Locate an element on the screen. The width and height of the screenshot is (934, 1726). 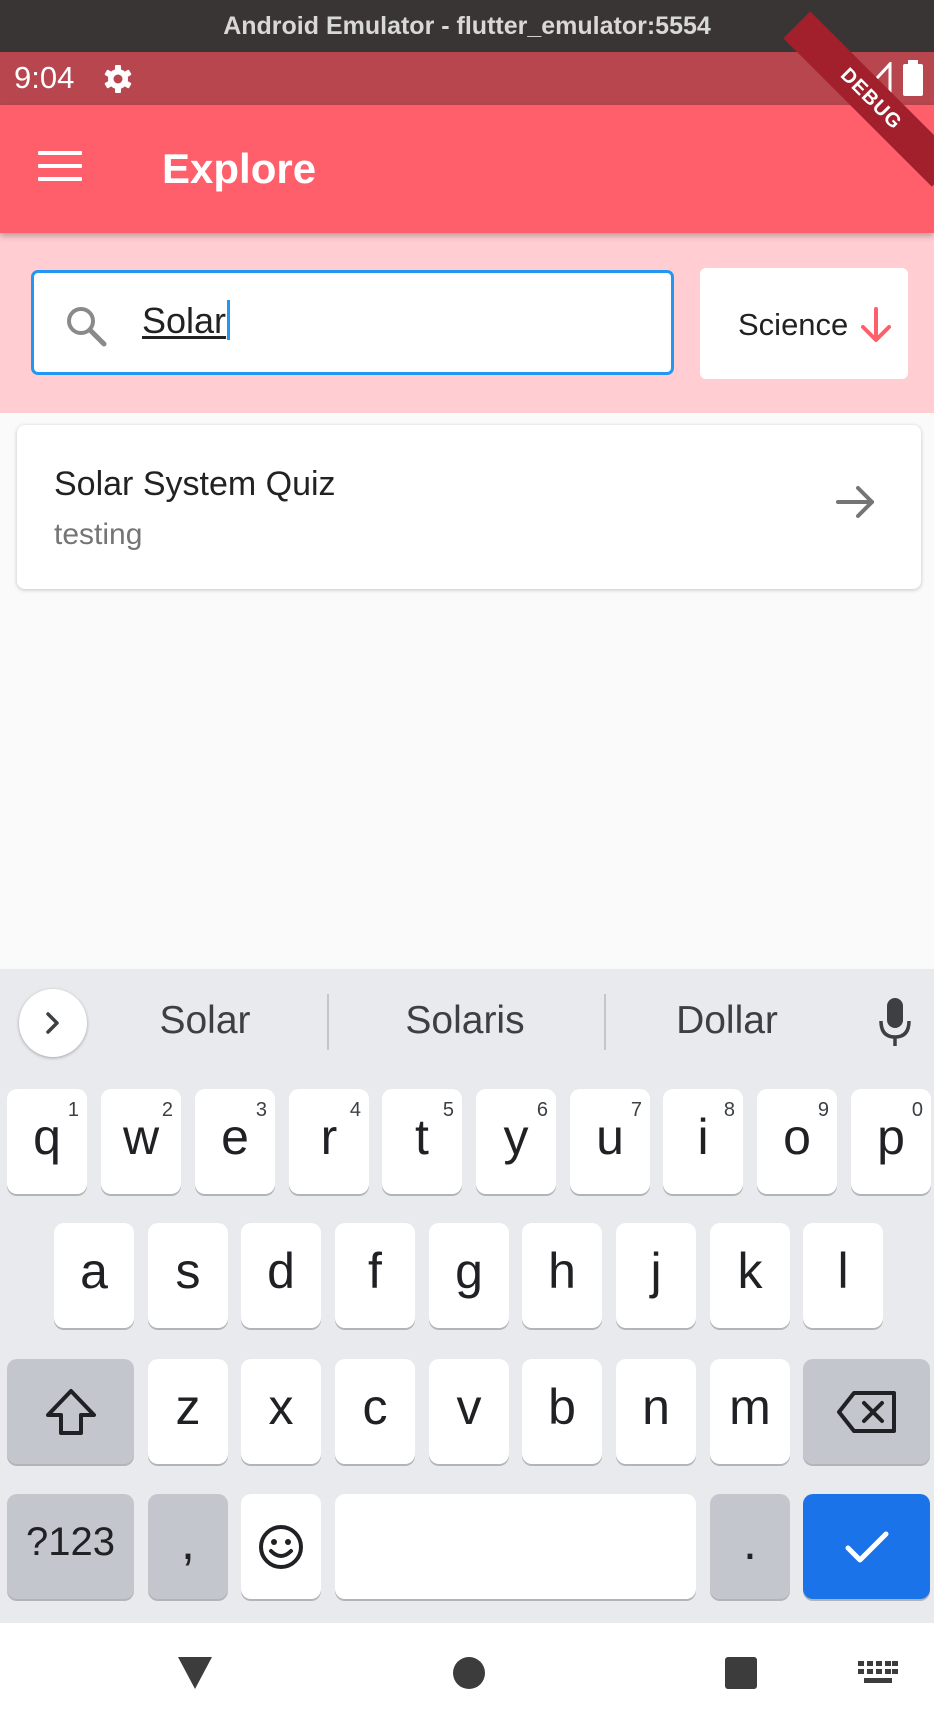
home-icon is located at coordinates (469, 1673).